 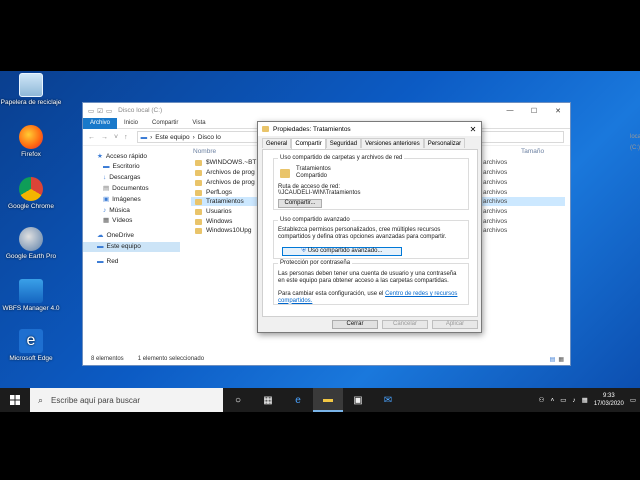 What do you see at coordinates (392, 143) in the screenshot?
I see `tab-versiones-anteriores: Versiones anteriores` at bounding box center [392, 143].